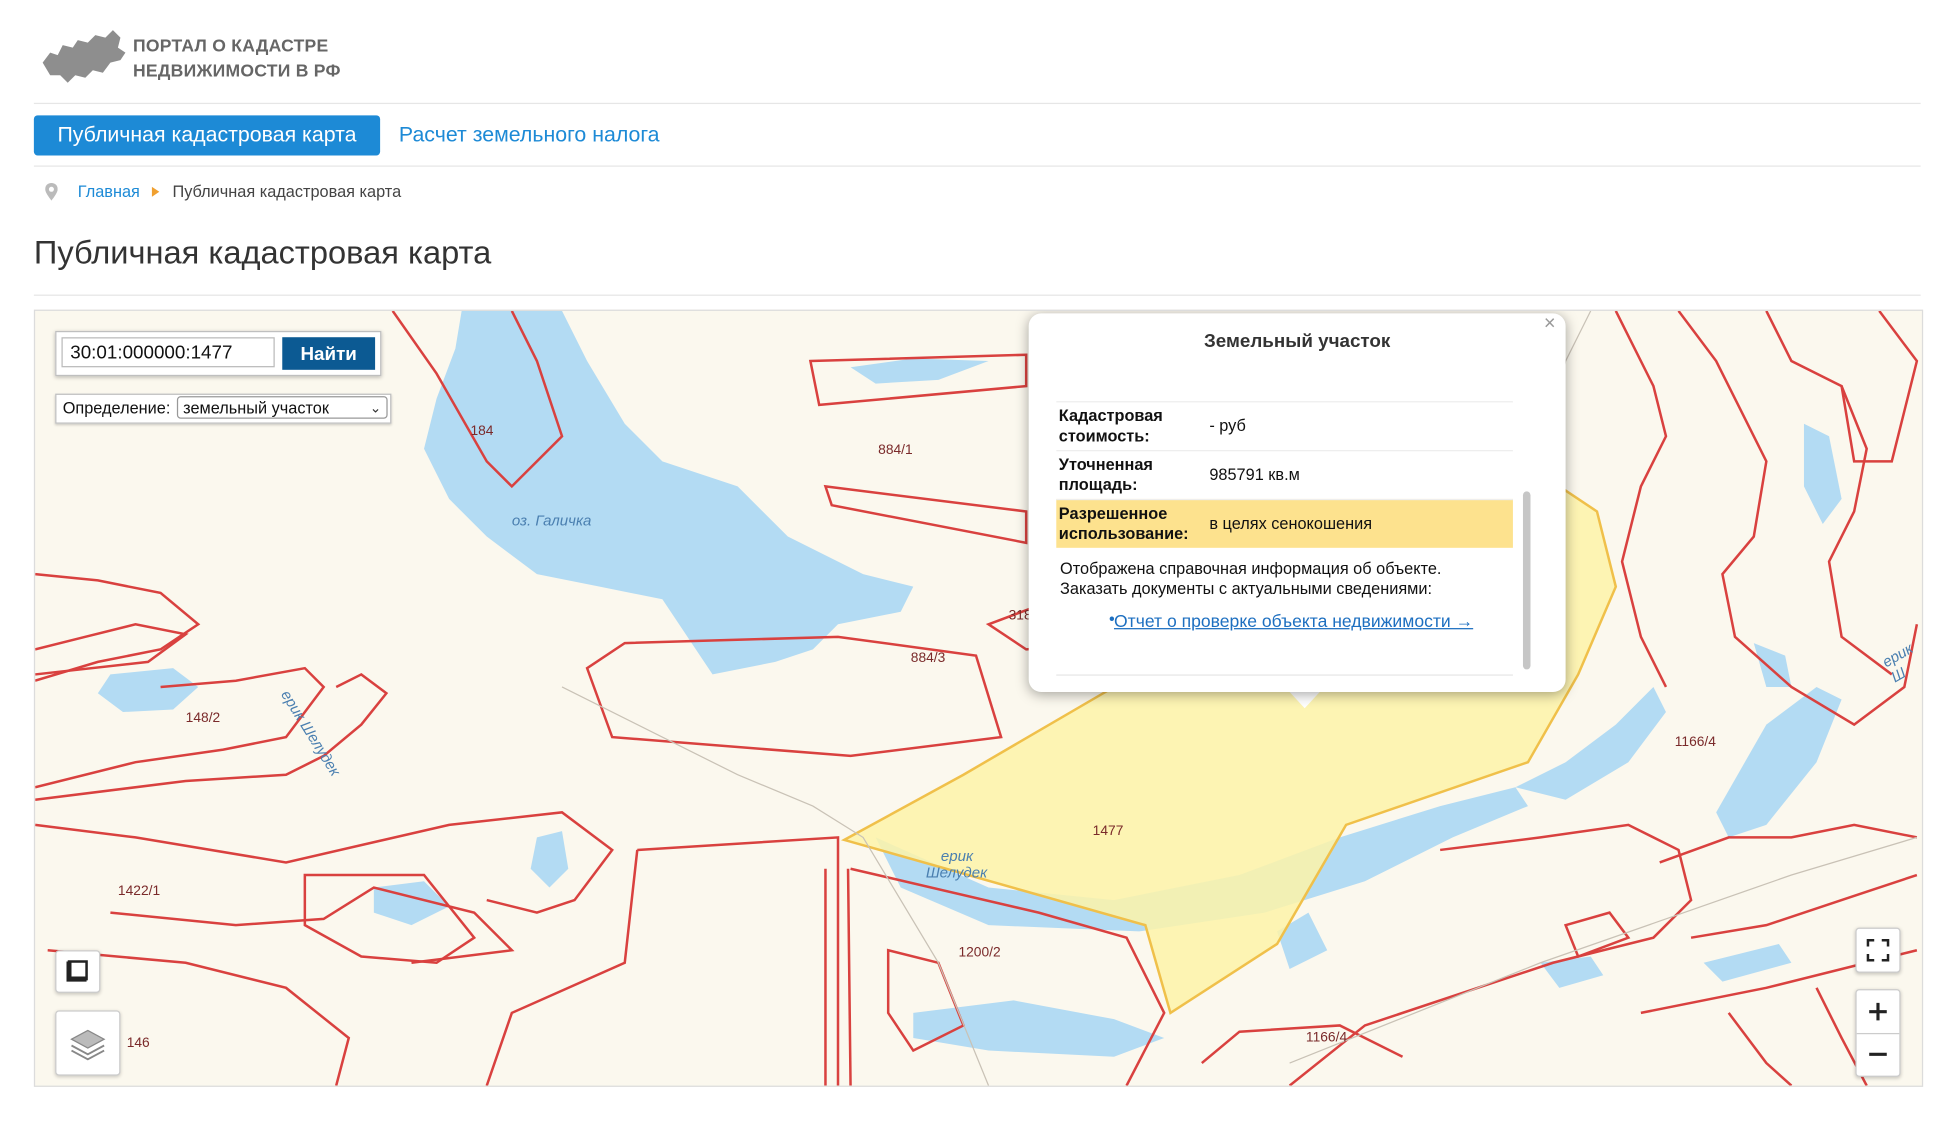 This screenshot has height=1127, width=1948. I want to click on location-pin-icon, so click(51, 191).